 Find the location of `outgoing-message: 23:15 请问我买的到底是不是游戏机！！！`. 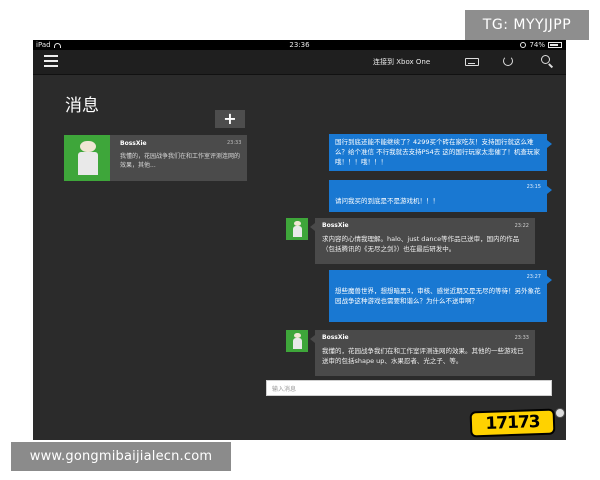

outgoing-message: 23:15 请问我买的到底是不是游戏机！！！ is located at coordinates (440, 196).